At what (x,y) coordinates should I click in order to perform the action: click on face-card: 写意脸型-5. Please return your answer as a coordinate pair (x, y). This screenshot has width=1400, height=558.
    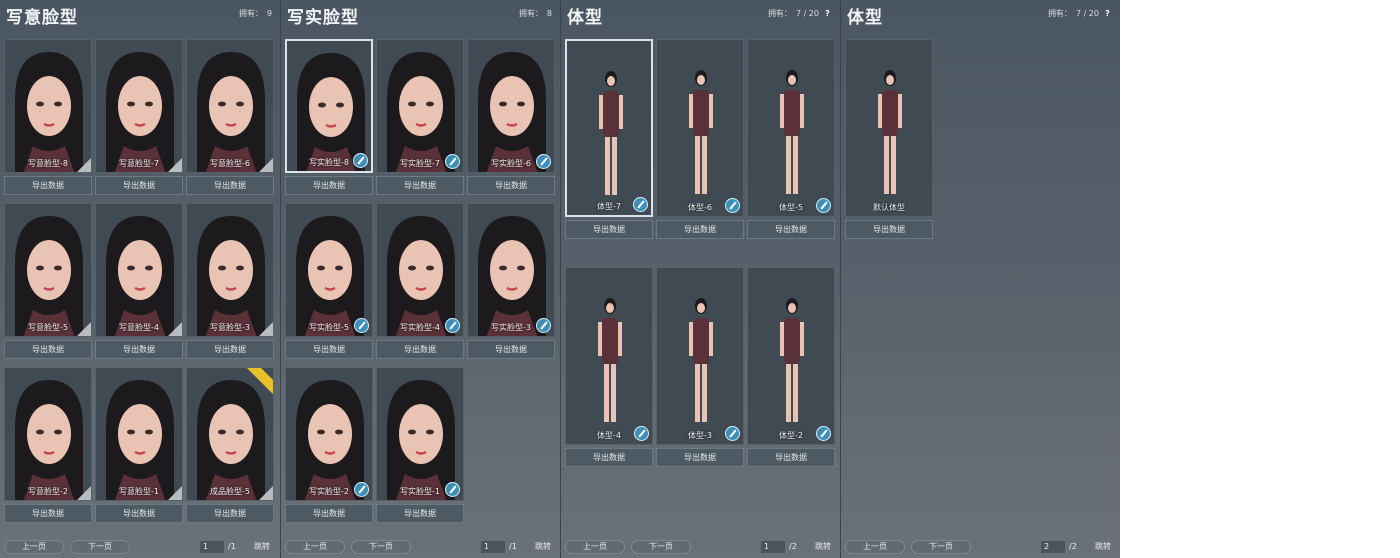
    Looking at the image, I should click on (48, 270).